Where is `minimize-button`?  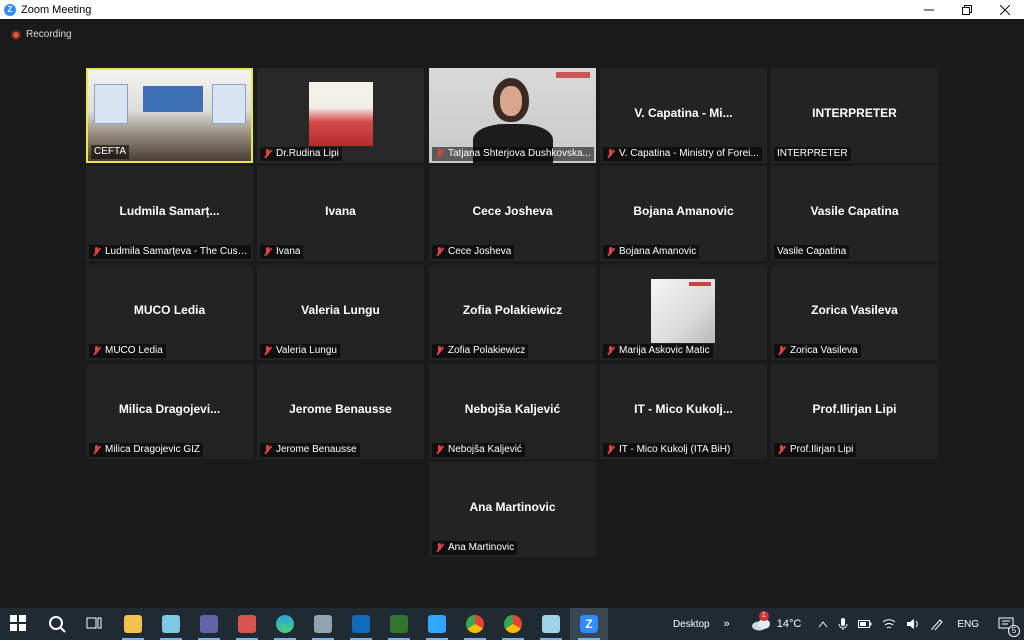 minimize-button is located at coordinates (929, 9).